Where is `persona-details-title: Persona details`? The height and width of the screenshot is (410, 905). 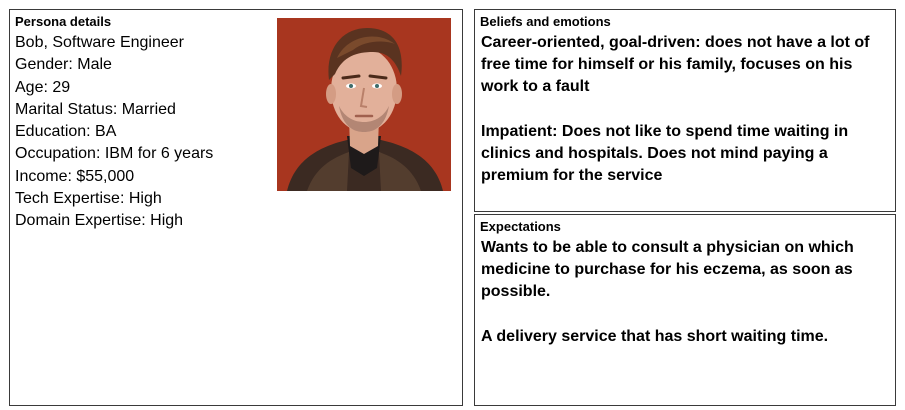 persona-details-title: Persona details is located at coordinates (63, 21).